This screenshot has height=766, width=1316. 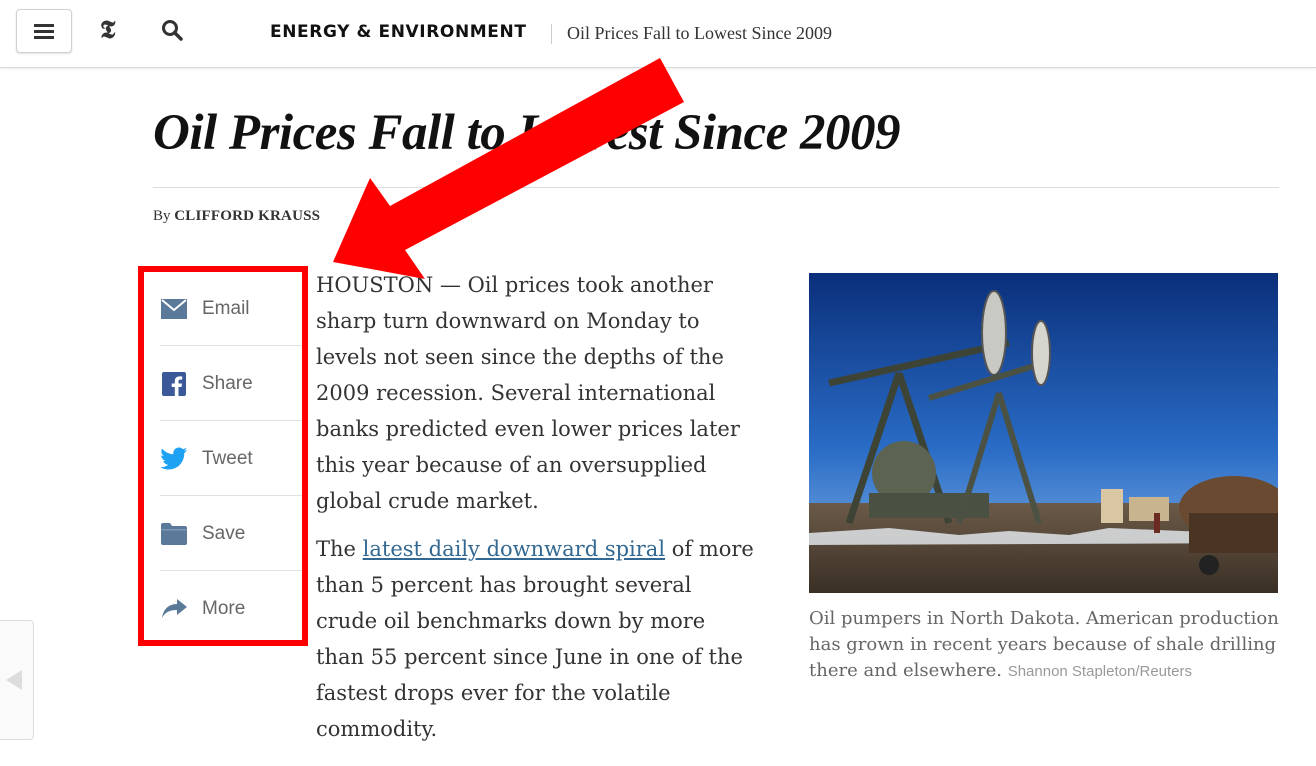 What do you see at coordinates (14, 680) in the screenshot?
I see `chevron-left-icon` at bounding box center [14, 680].